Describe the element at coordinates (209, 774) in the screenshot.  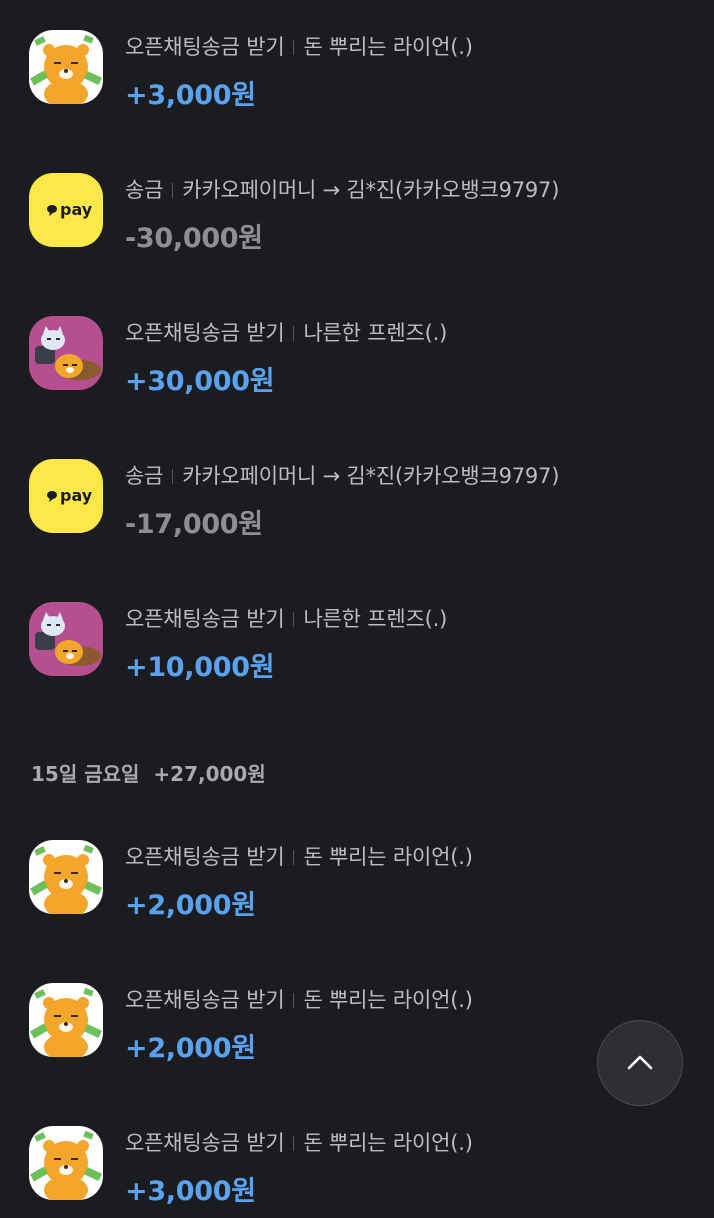
I see `day-total: +27,000원` at that location.